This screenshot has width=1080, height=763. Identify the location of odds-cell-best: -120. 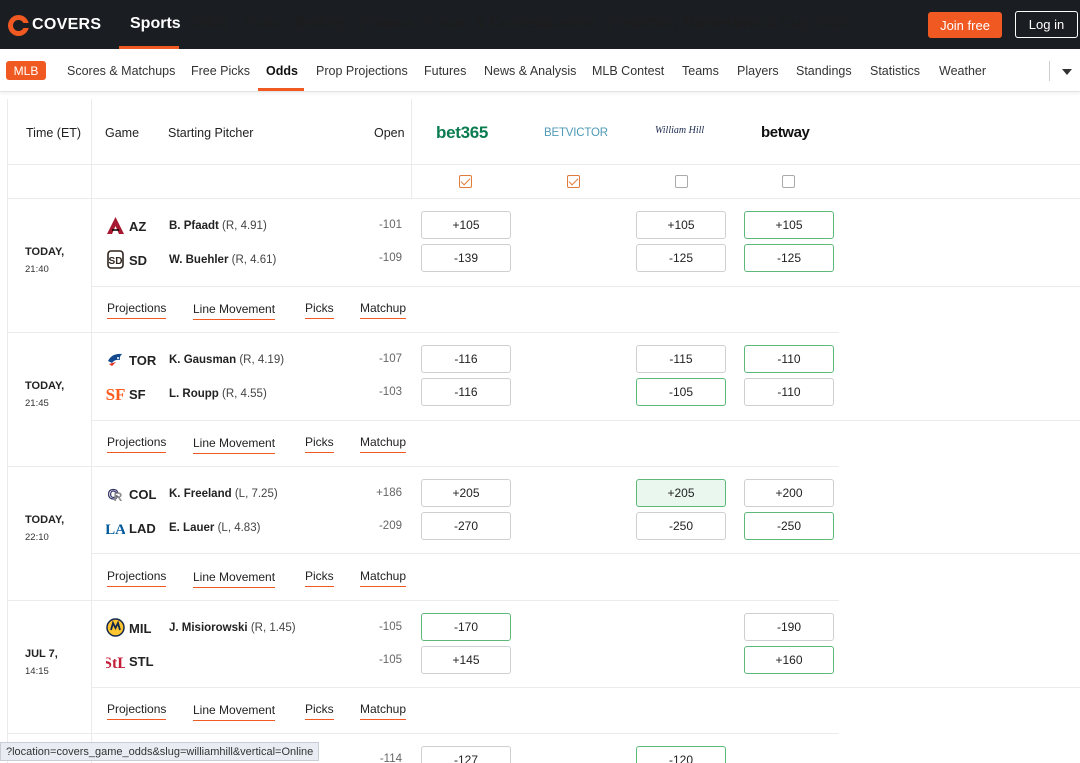
(681, 754).